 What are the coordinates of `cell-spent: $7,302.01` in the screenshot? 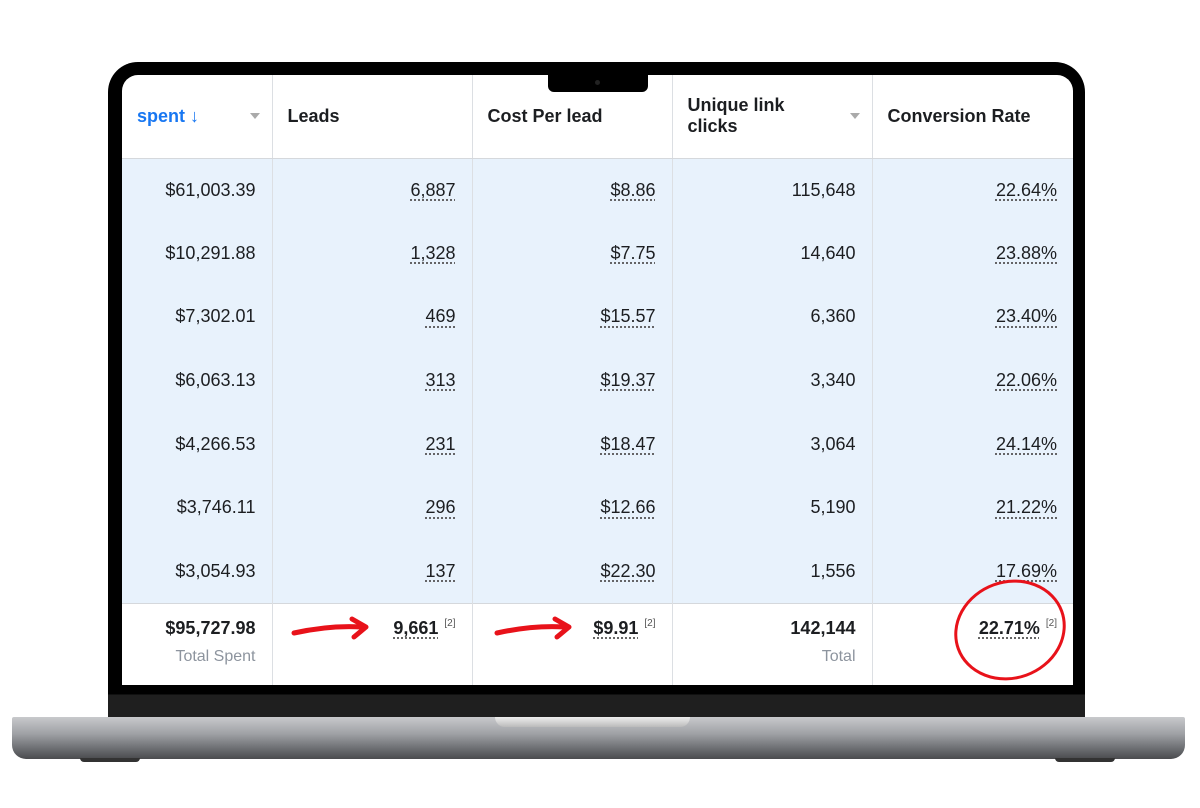 It's located at (197, 317).